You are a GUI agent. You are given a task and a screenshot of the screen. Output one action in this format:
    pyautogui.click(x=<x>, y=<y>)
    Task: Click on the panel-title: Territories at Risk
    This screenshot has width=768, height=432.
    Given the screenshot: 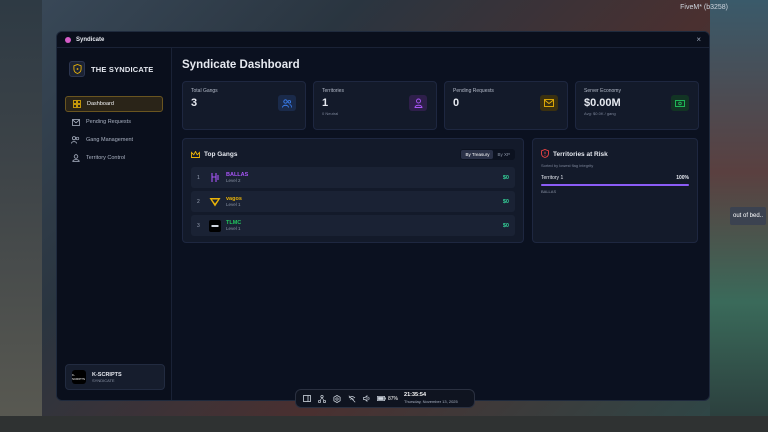 What is the action you would take?
    pyautogui.click(x=580, y=154)
    